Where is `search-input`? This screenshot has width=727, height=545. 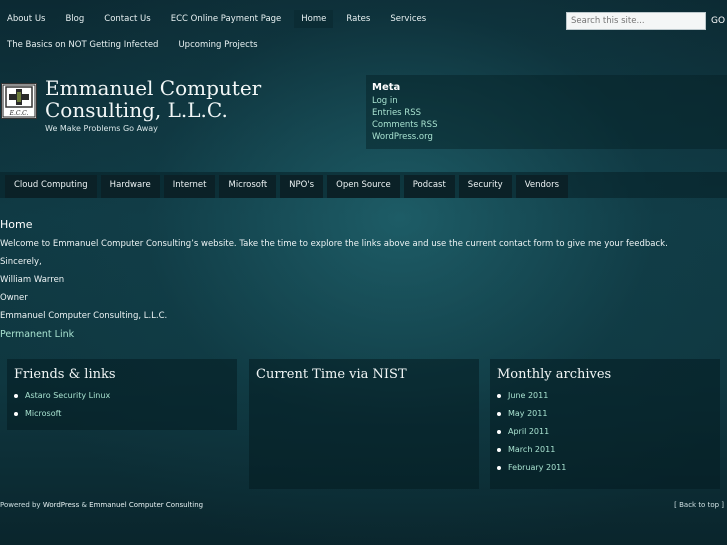 search-input is located at coordinates (636, 21).